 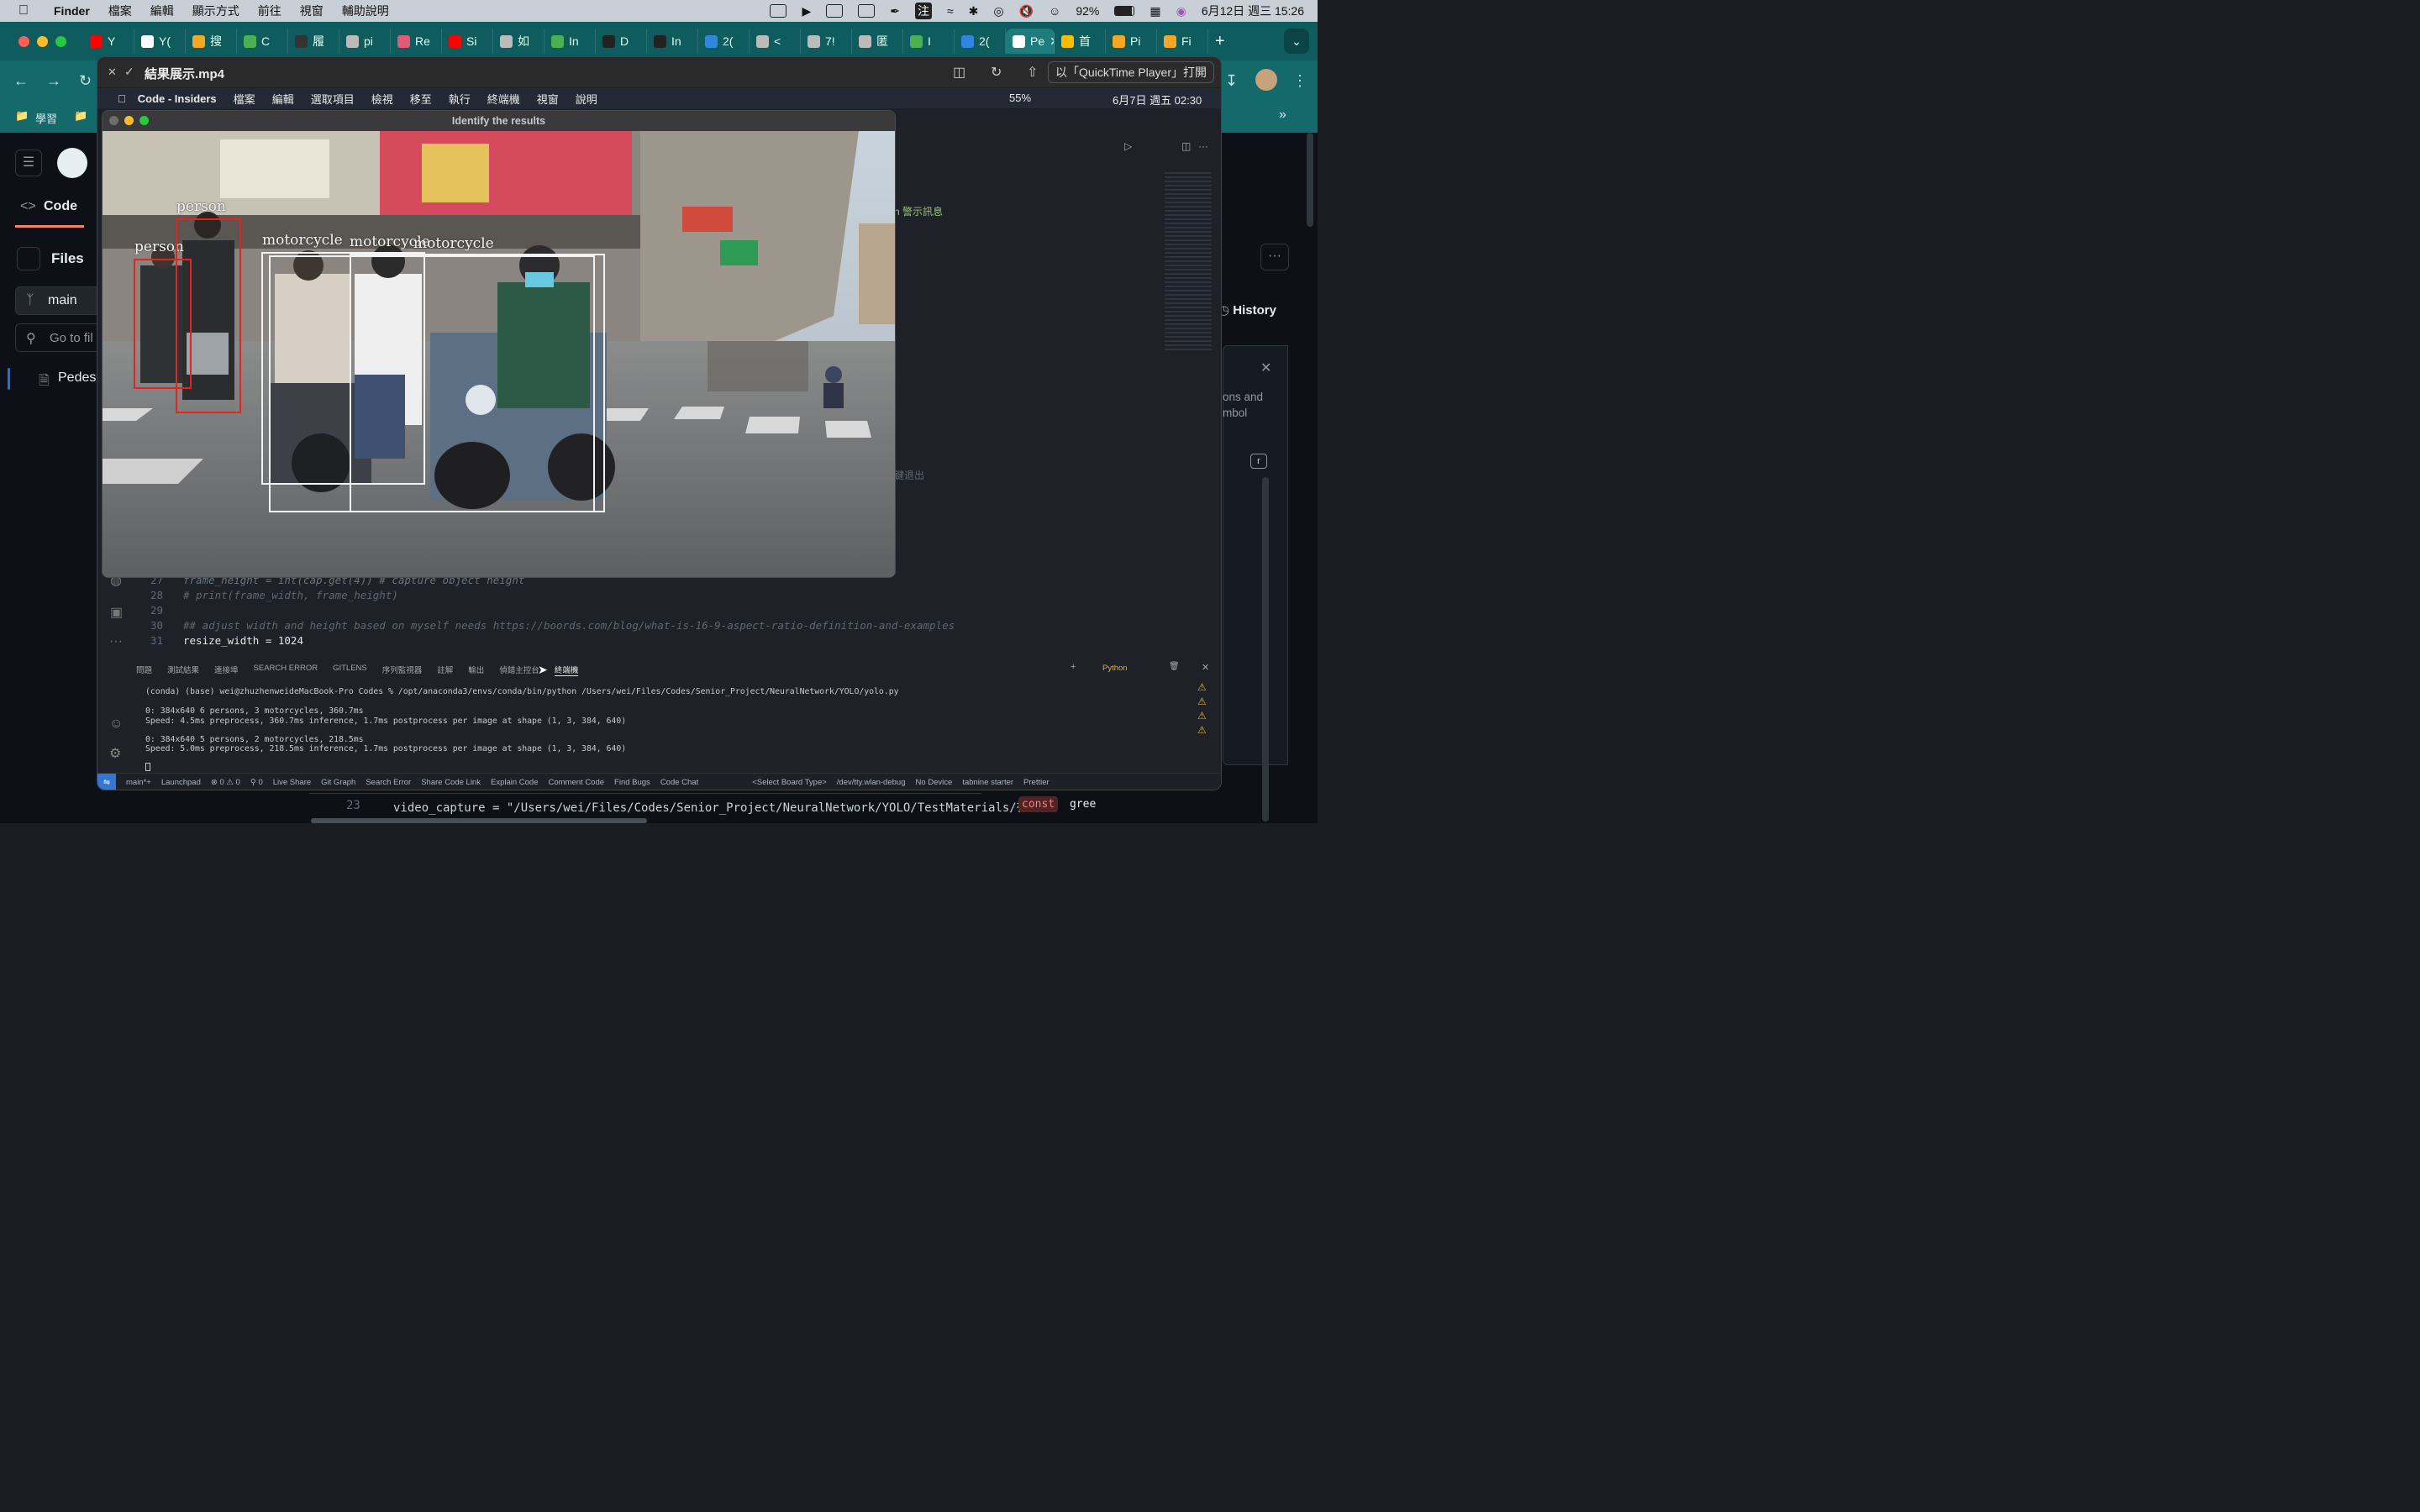 I want to click on menu-item-edit: 編輯, so click(x=162, y=11).